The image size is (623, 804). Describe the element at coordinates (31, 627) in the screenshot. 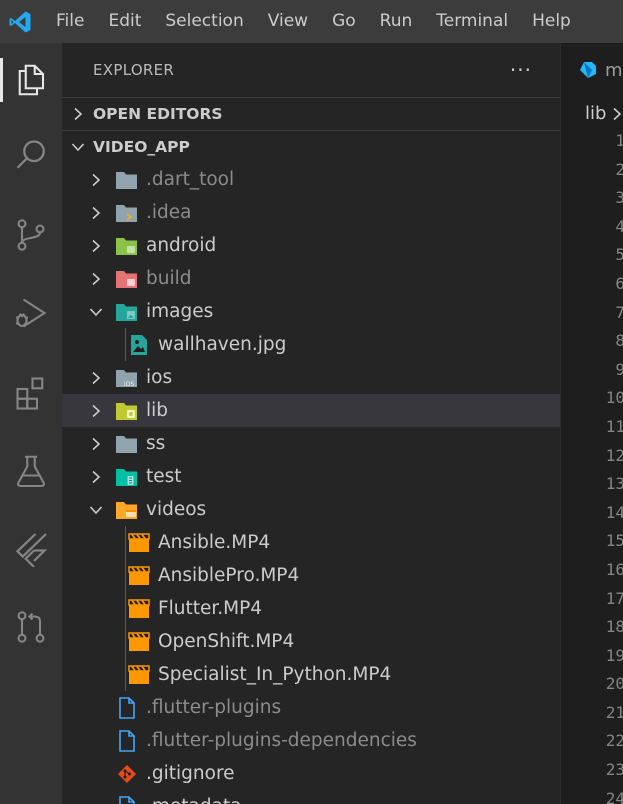

I see `pull-request-icon` at that location.